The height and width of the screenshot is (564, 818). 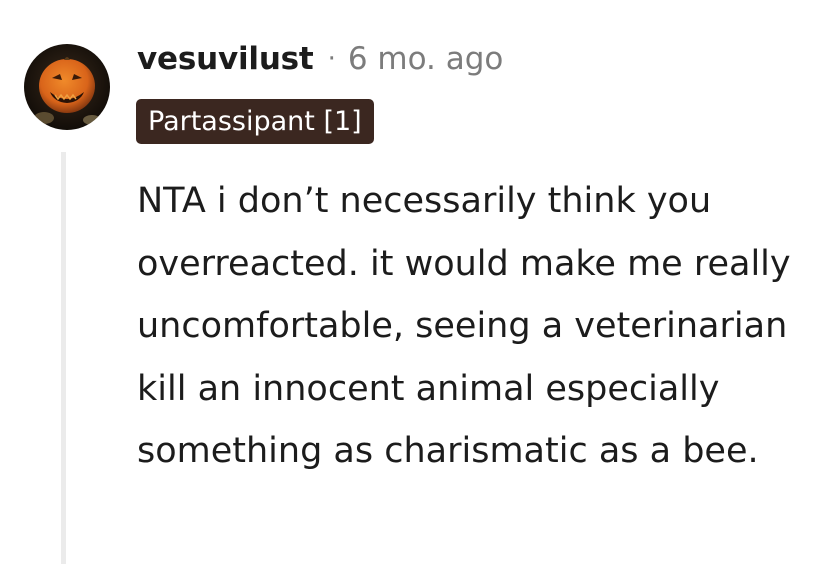 I want to click on avatar, so click(x=67, y=87).